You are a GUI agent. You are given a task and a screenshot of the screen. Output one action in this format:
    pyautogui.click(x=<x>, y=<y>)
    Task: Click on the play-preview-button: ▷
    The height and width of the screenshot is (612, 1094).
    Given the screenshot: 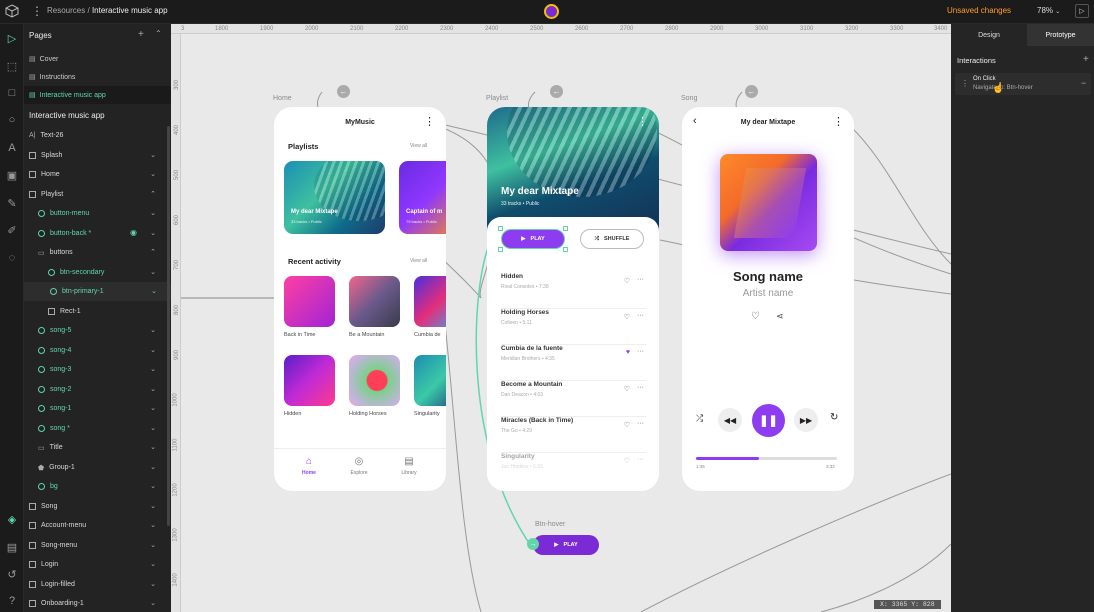 What is the action you would take?
    pyautogui.click(x=1082, y=11)
    